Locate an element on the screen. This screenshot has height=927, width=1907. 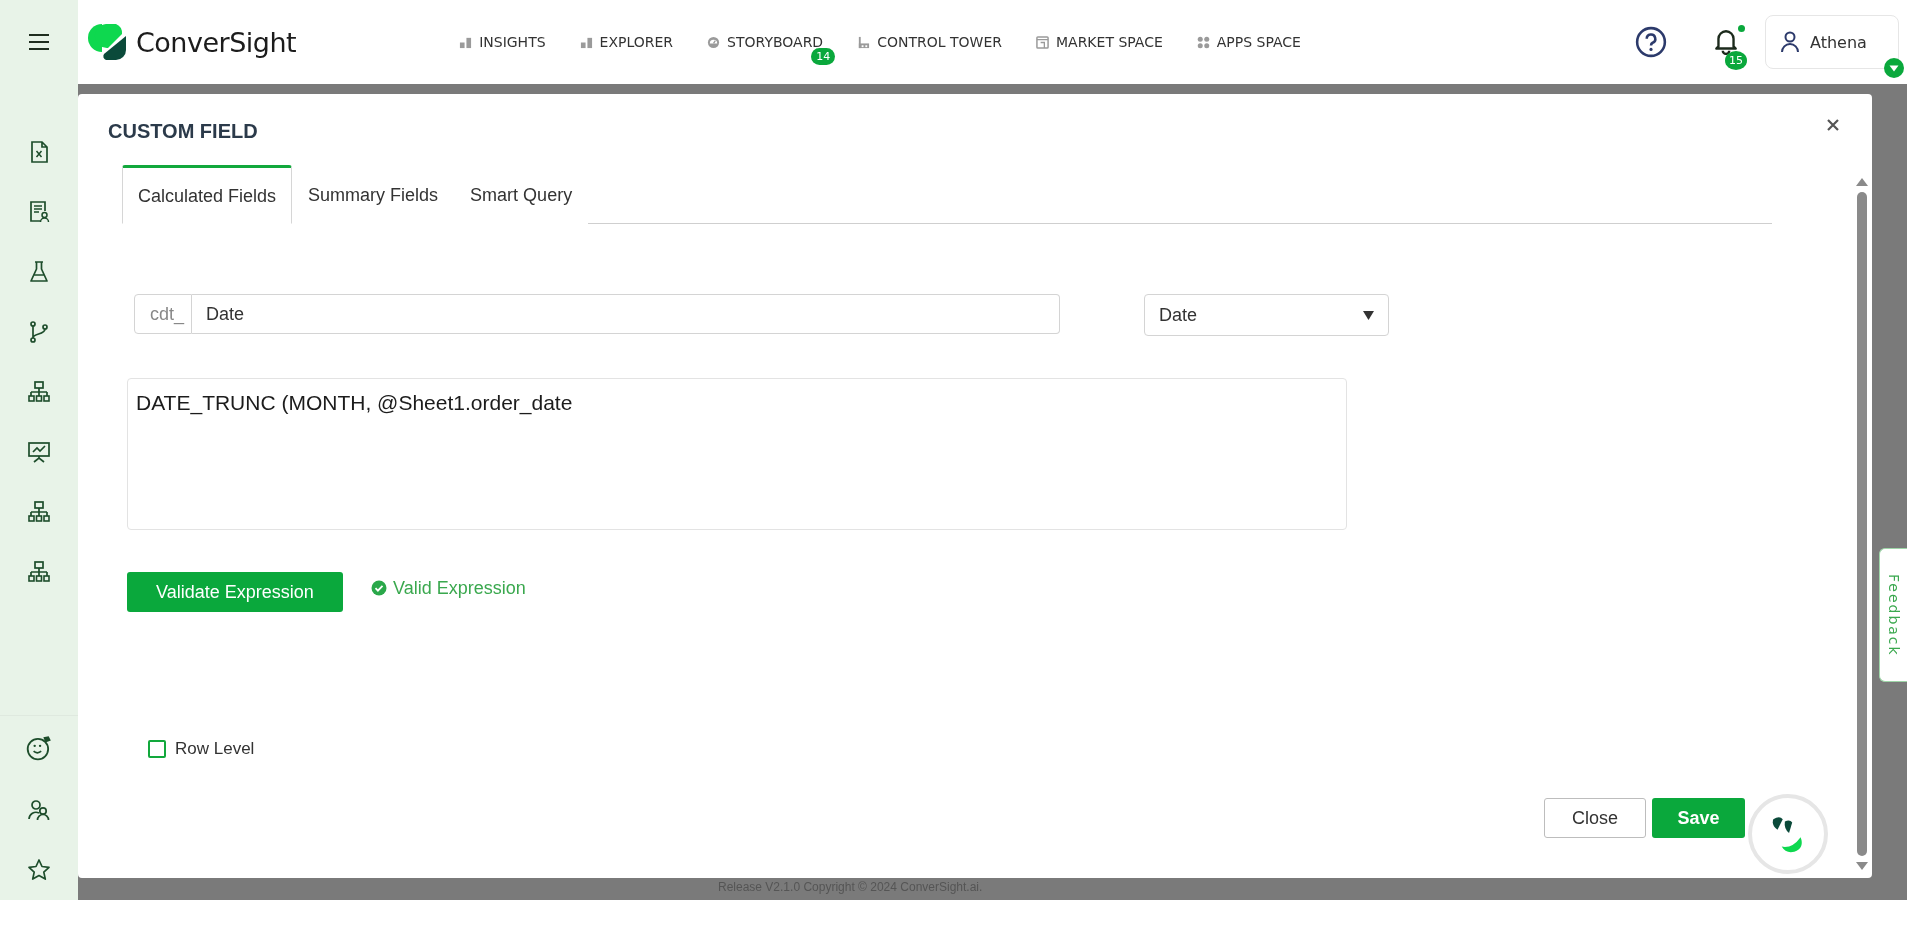
nav-link: STORYBOARD is located at coordinates (765, 42).